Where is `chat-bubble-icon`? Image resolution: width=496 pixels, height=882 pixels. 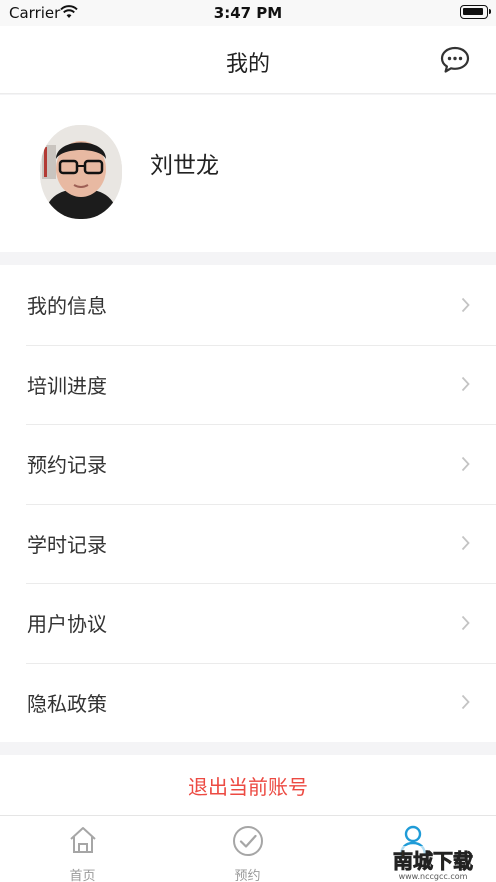 chat-bubble-icon is located at coordinates (455, 59).